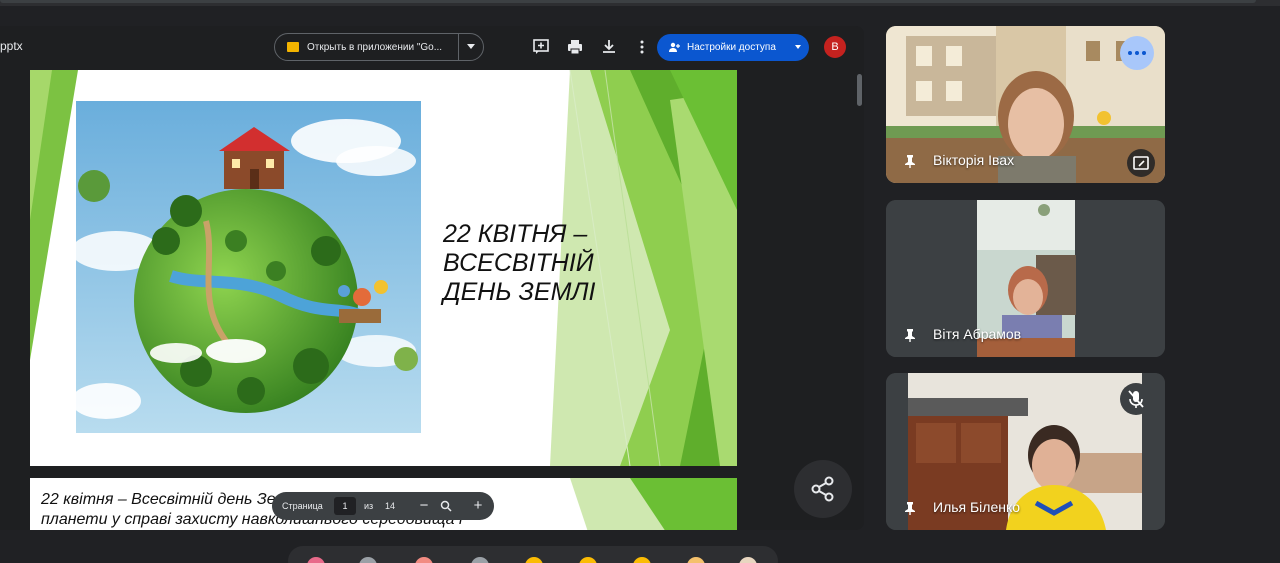  I want to click on reaction-emojis, so click(532, 560).